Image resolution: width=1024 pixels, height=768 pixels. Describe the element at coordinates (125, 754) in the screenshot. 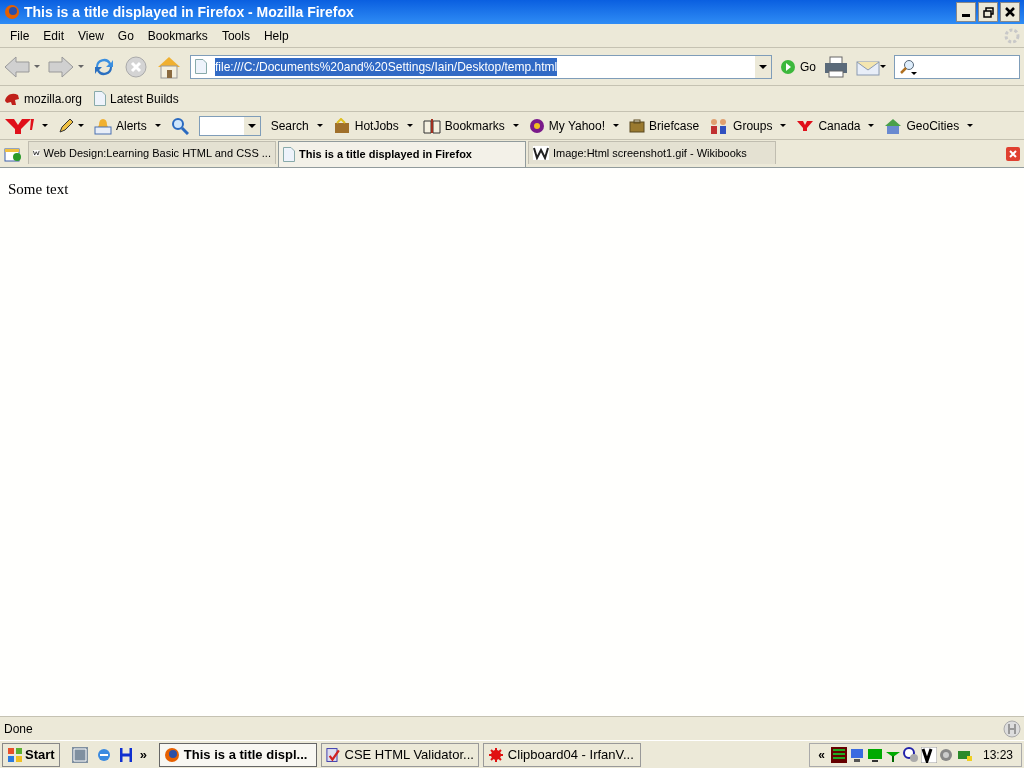

I see `letter-h-icon` at that location.